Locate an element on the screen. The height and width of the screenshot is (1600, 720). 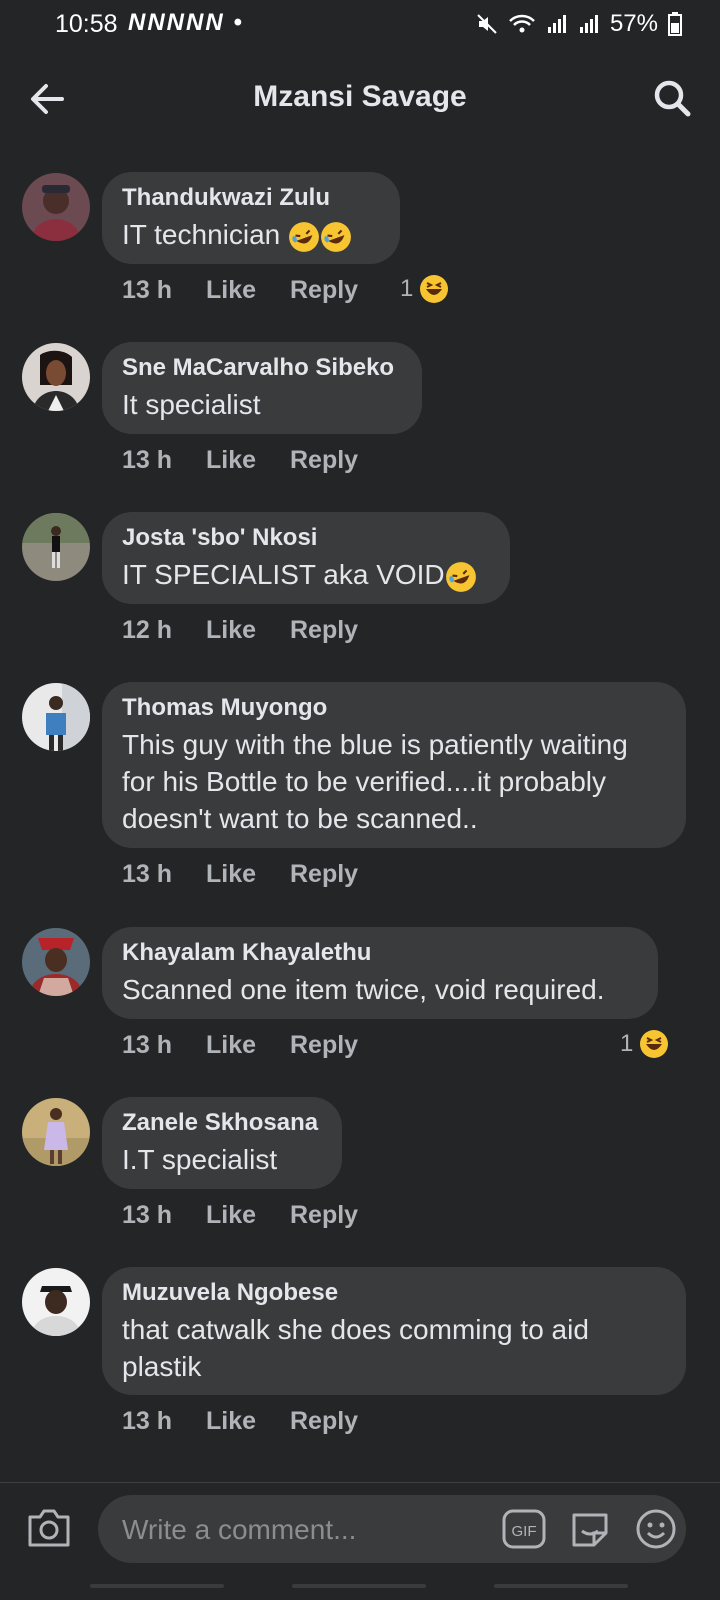
nav-recents-button is located at coordinates (157, 1586).